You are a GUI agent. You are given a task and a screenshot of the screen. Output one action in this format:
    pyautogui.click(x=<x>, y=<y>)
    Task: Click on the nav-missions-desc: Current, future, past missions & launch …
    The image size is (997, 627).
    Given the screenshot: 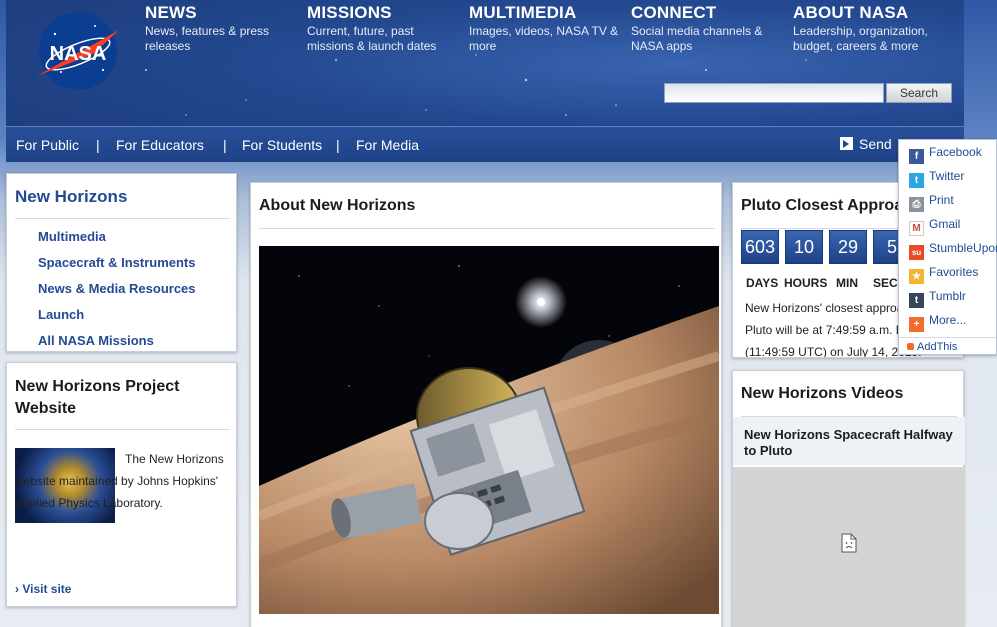 What is the action you would take?
    pyautogui.click(x=372, y=38)
    